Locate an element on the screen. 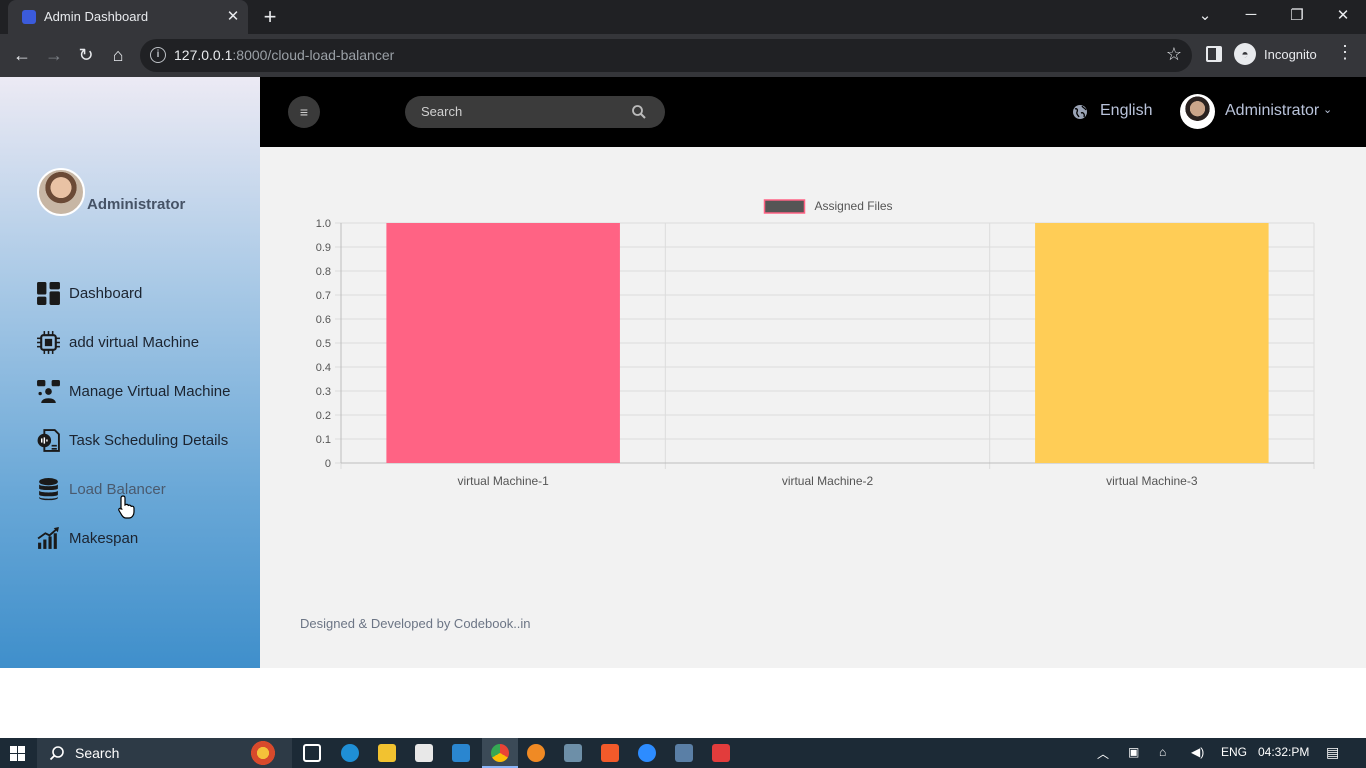 This screenshot has height=768, width=1366. network-icon: ⌂ is located at coordinates (1162, 752).